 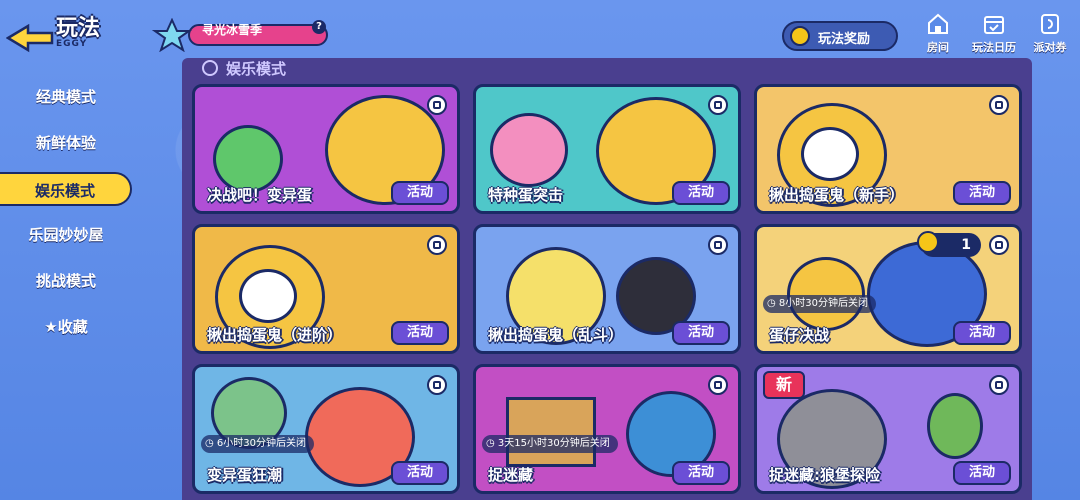 I want to click on mode-card: 揪出捣蛋鬼（乱斗） 活动, so click(x=607, y=289).